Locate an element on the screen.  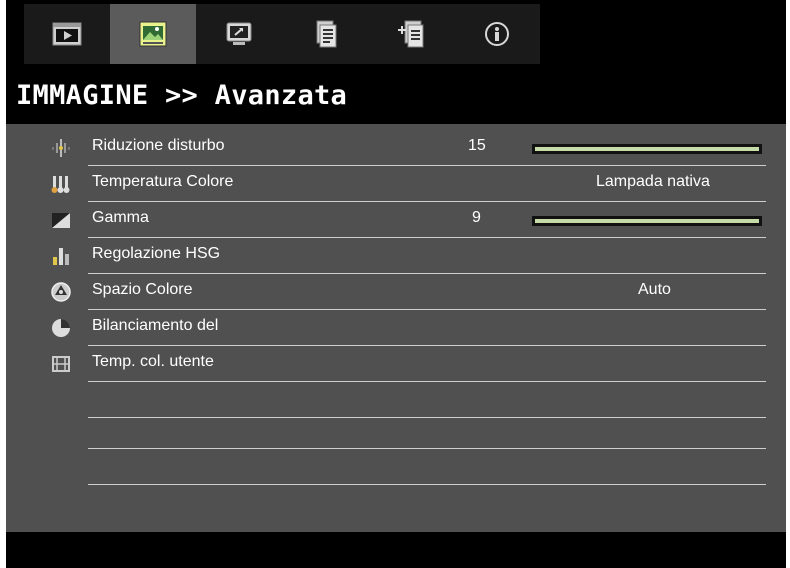
footer-bar is located at coordinates (396, 550).